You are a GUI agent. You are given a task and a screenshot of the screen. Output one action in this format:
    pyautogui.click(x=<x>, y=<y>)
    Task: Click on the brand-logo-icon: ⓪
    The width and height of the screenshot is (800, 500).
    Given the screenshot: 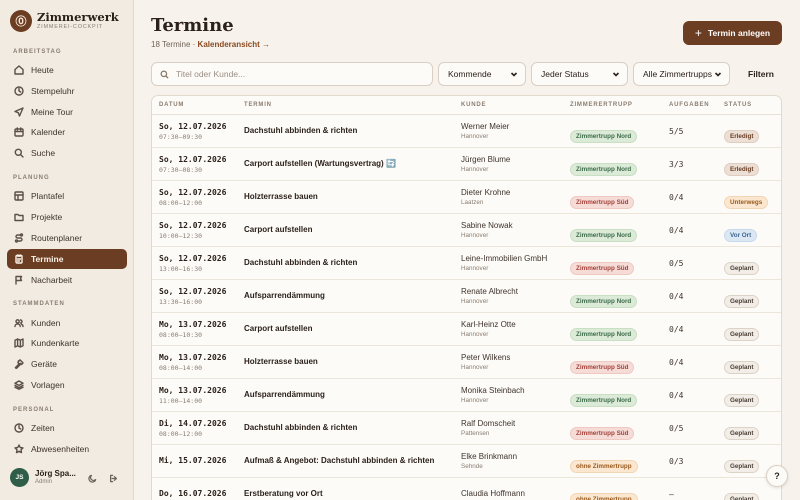 What is the action you would take?
    pyautogui.click(x=21, y=21)
    